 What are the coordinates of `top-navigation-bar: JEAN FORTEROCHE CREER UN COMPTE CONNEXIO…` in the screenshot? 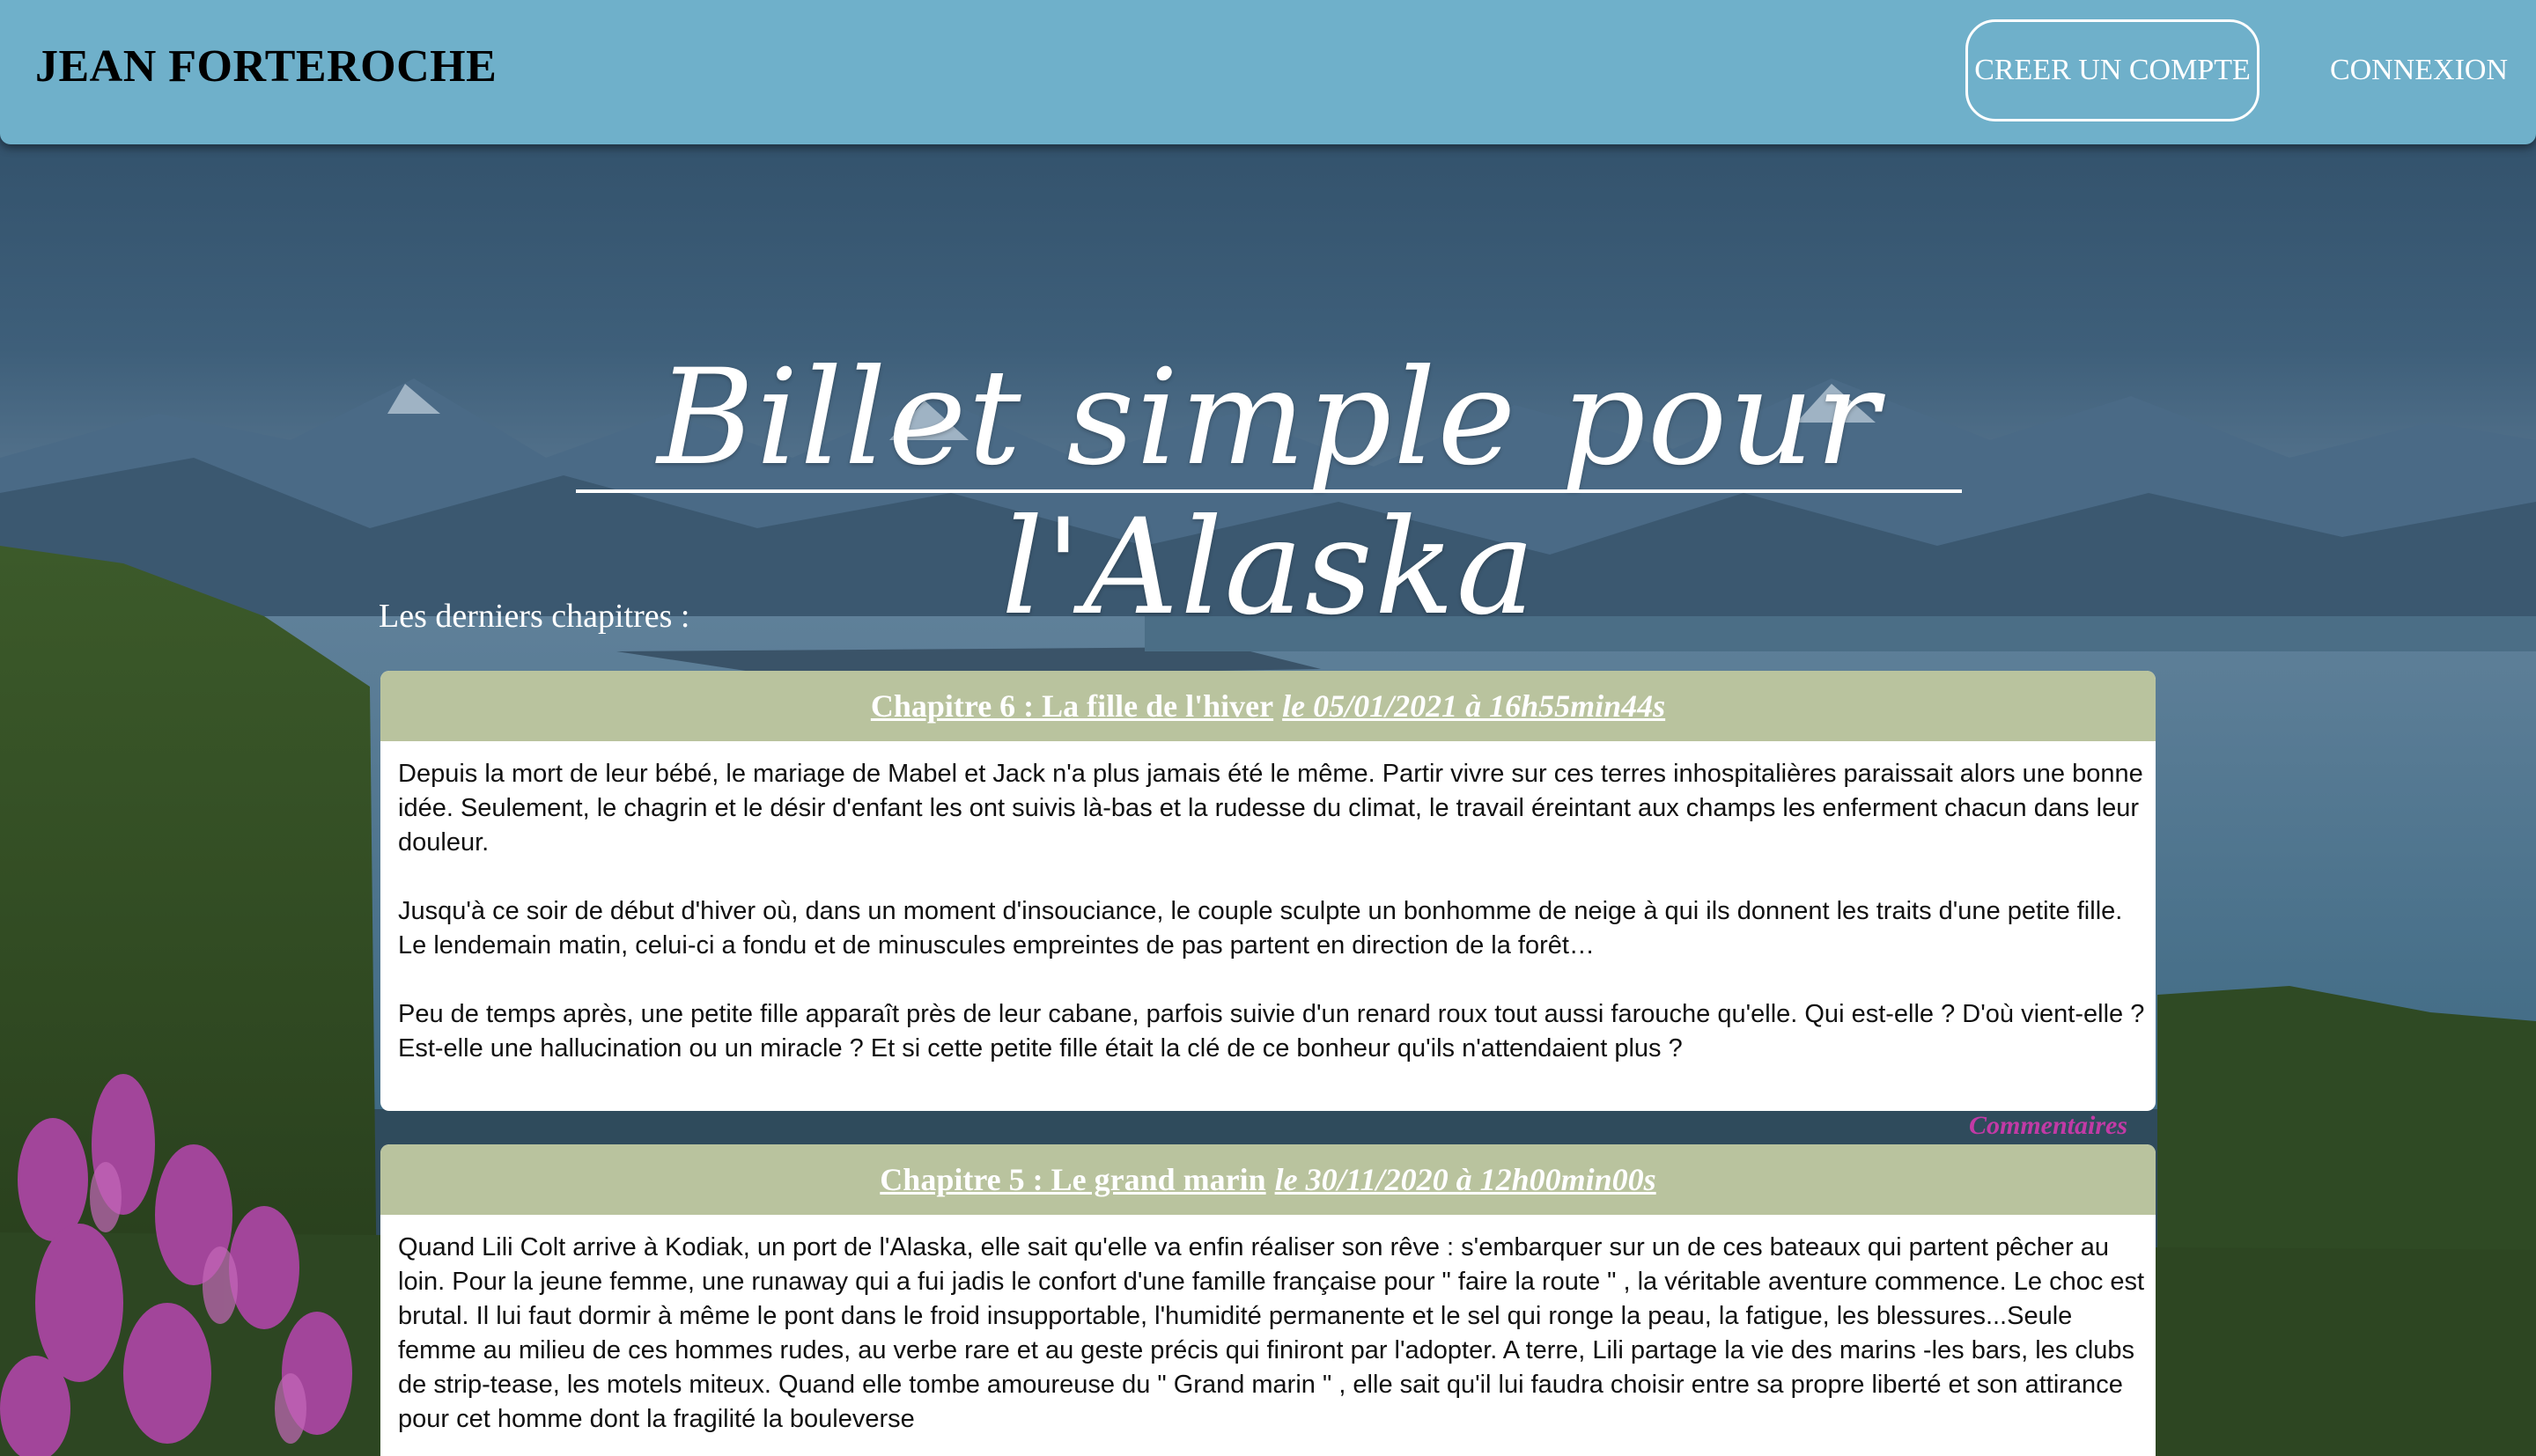 It's located at (1268, 72).